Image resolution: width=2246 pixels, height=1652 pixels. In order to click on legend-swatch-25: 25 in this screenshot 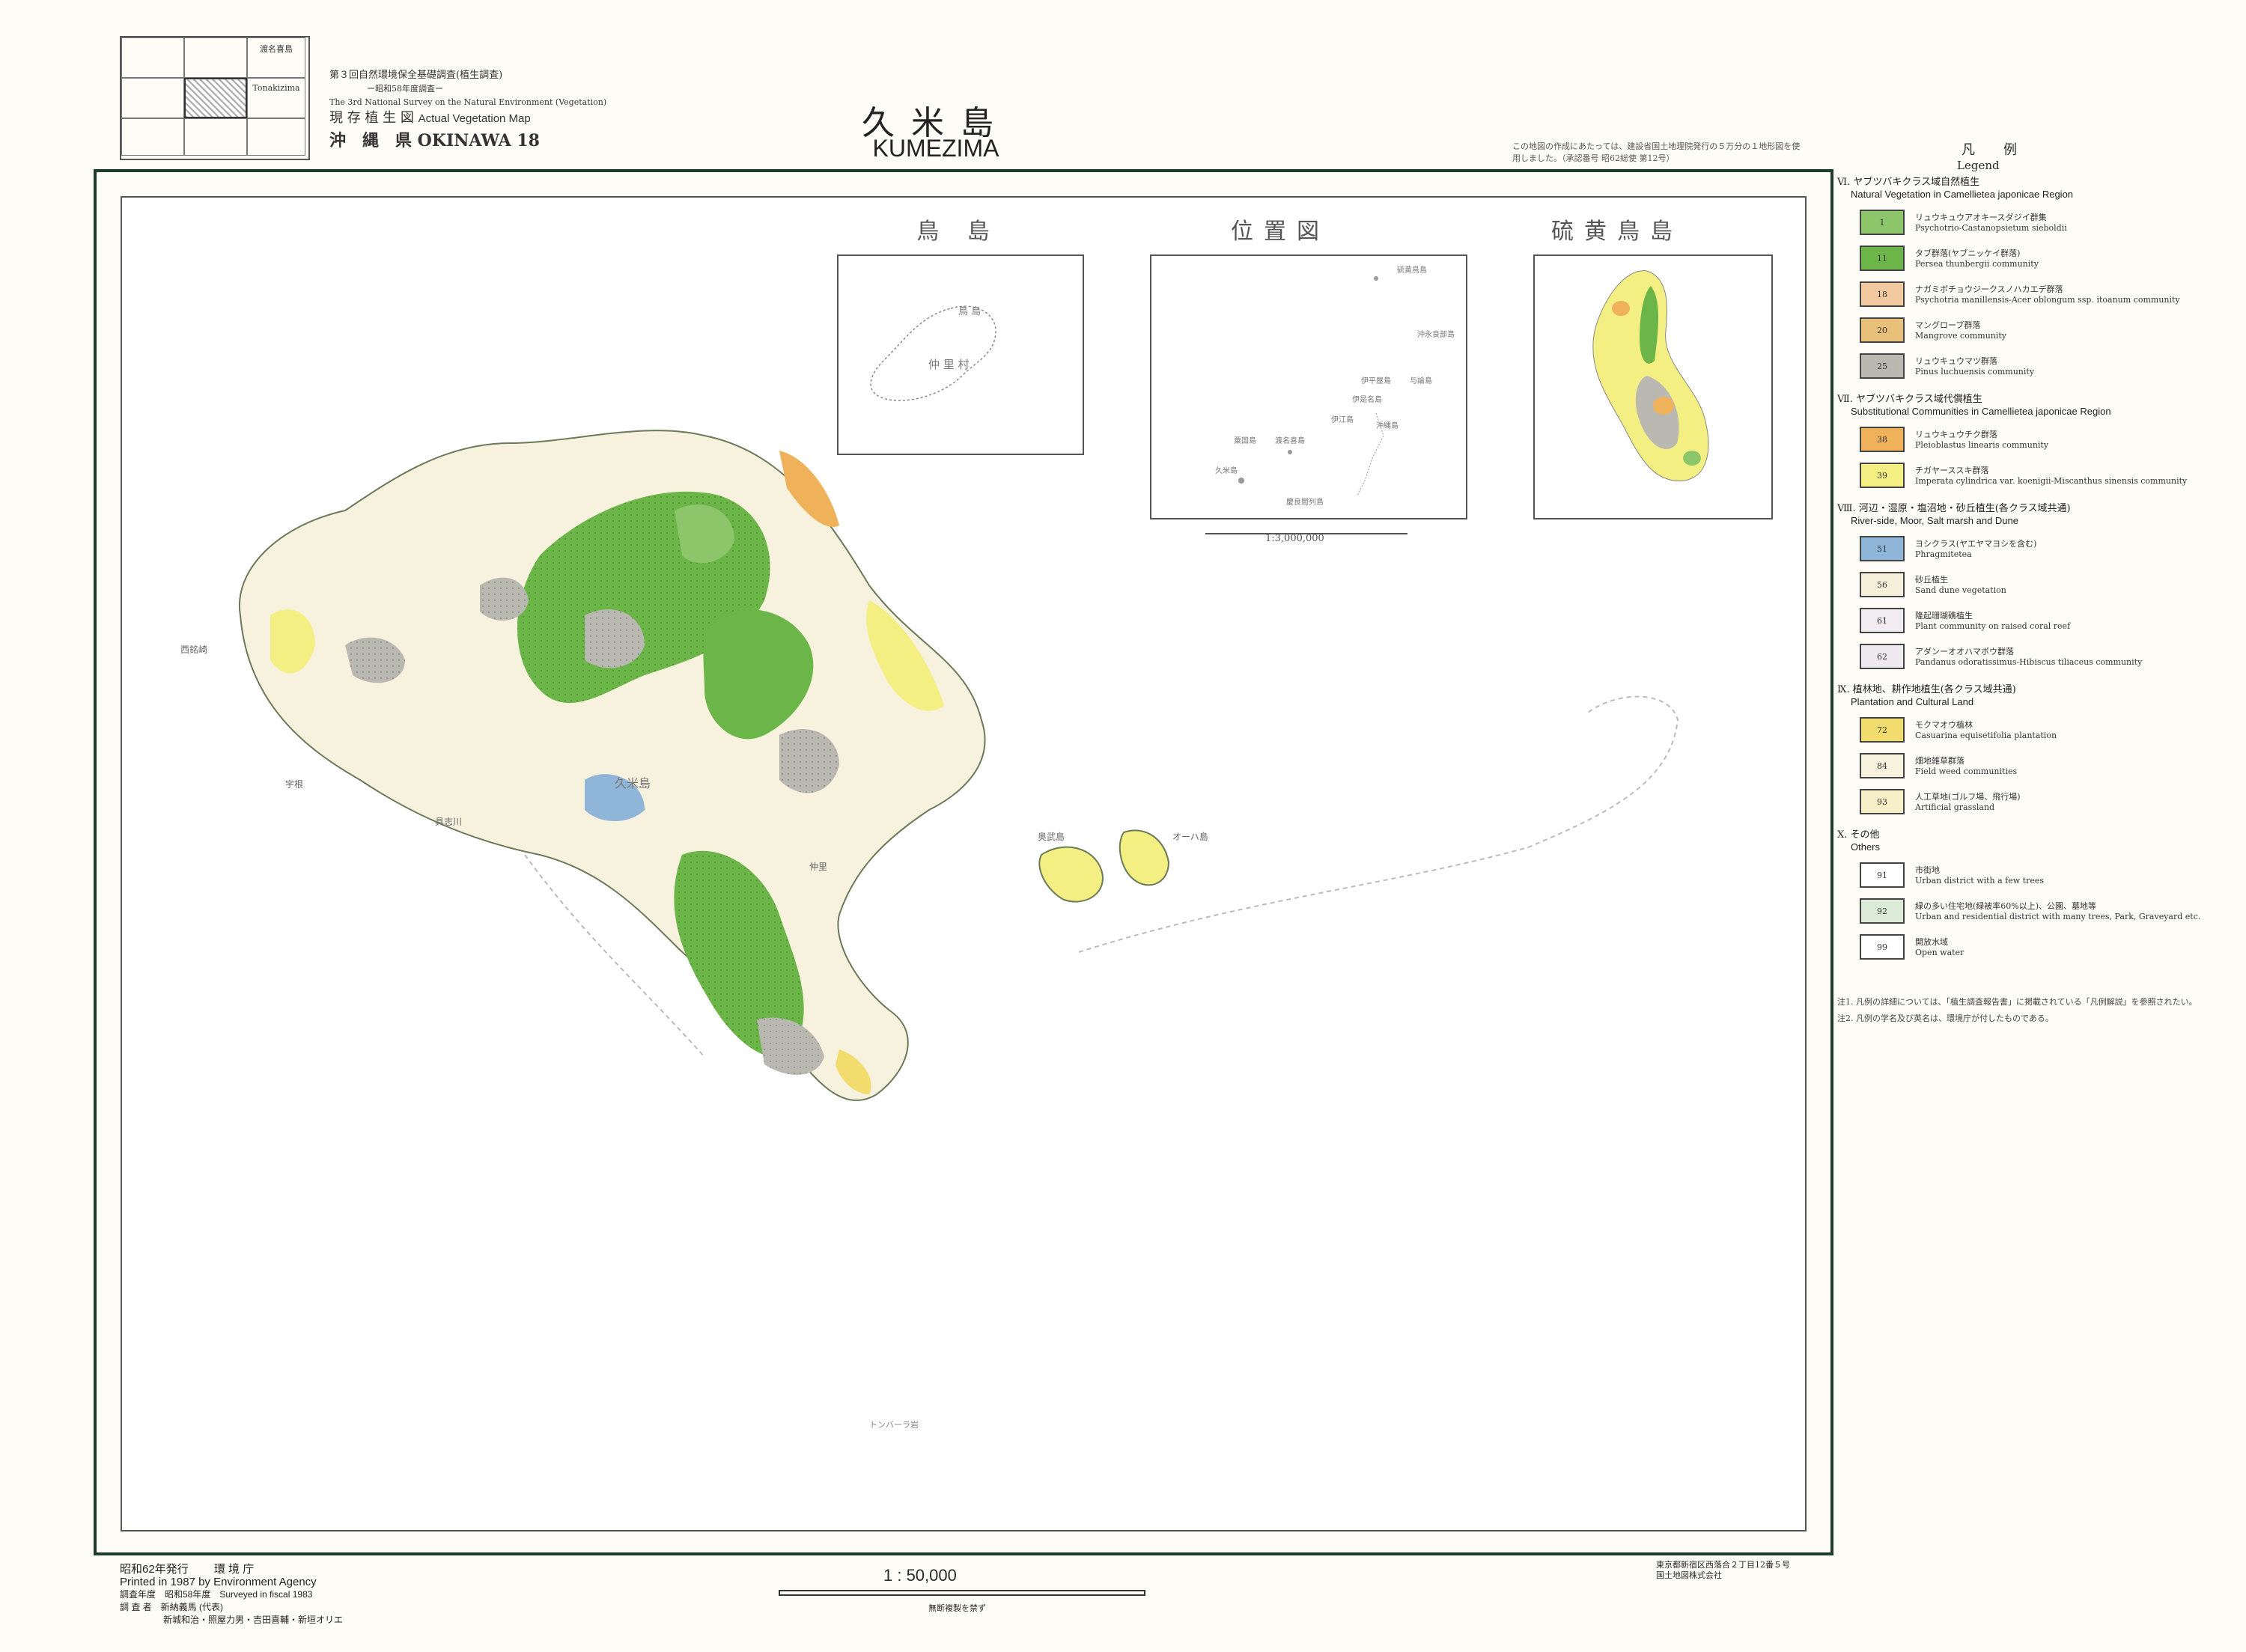, I will do `click(1882, 366)`.